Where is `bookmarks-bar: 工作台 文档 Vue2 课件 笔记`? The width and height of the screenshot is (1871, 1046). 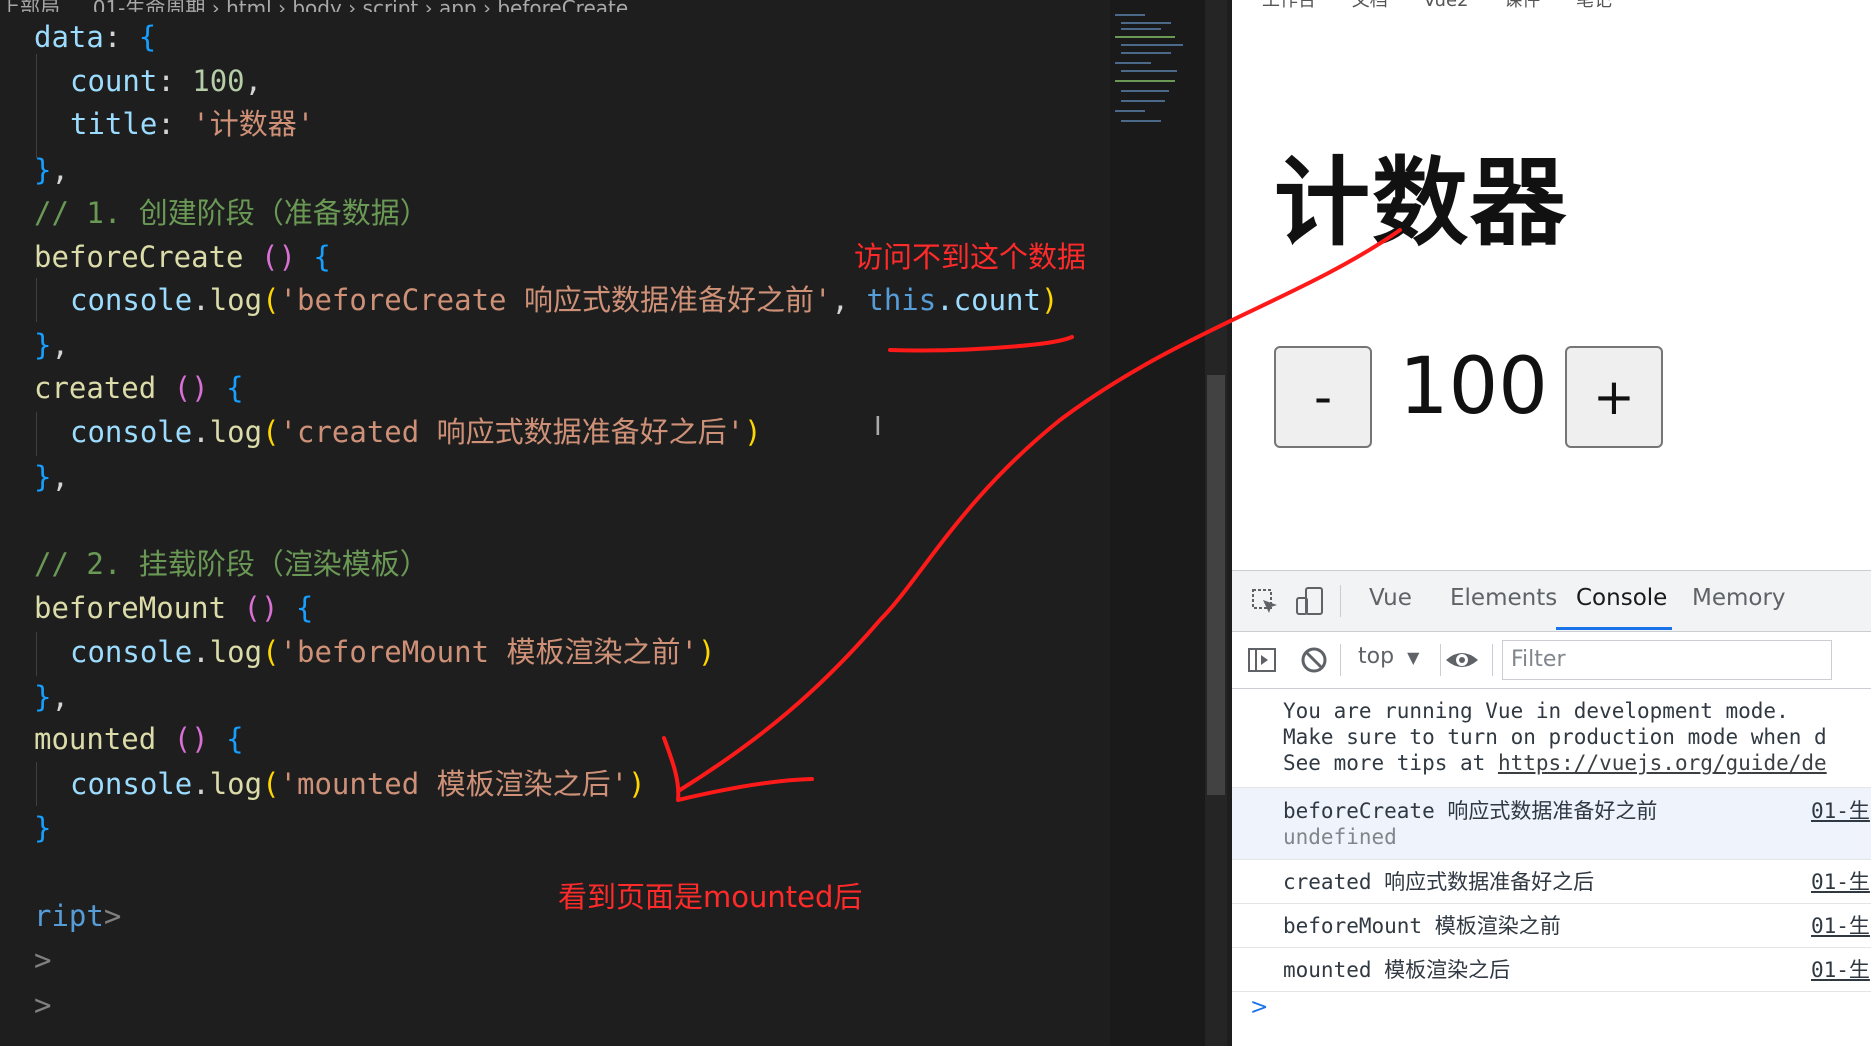 bookmarks-bar: 工作台 文档 Vue2 课件 笔记 is located at coordinates (1551, 5).